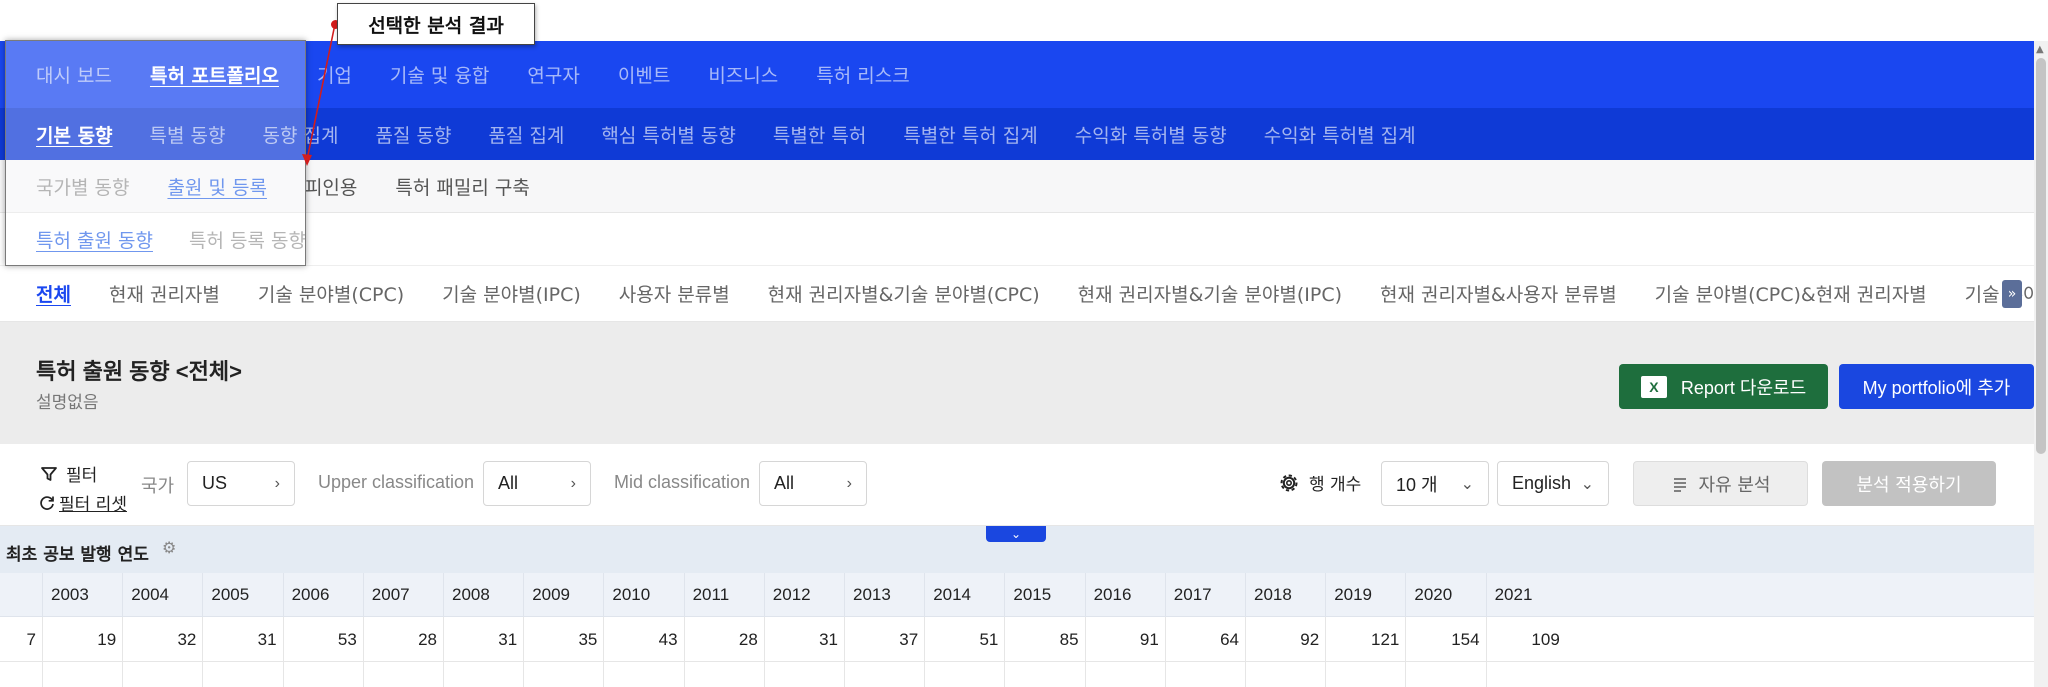 Image resolution: width=2048 pixels, height=687 pixels. Describe the element at coordinates (819, 134) in the screenshot. I see `sub-nav-item-6: 특별한 특허` at that location.